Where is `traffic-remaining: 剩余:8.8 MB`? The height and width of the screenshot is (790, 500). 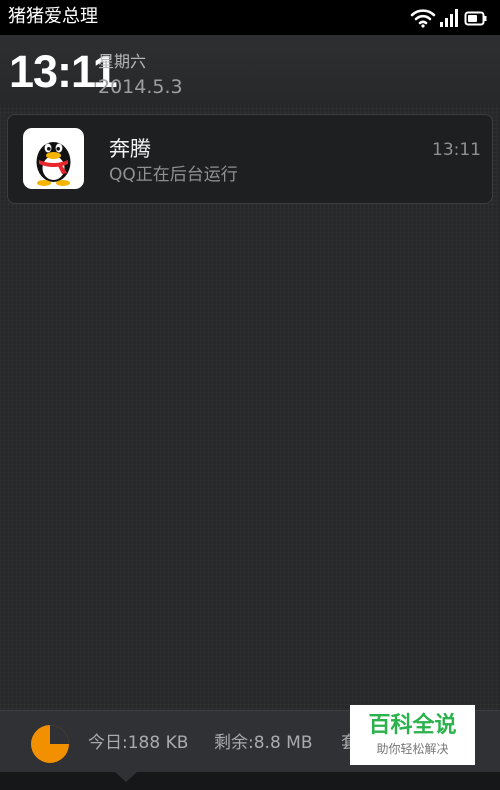
traffic-remaining: 剩余:8.8 MB is located at coordinates (263, 743).